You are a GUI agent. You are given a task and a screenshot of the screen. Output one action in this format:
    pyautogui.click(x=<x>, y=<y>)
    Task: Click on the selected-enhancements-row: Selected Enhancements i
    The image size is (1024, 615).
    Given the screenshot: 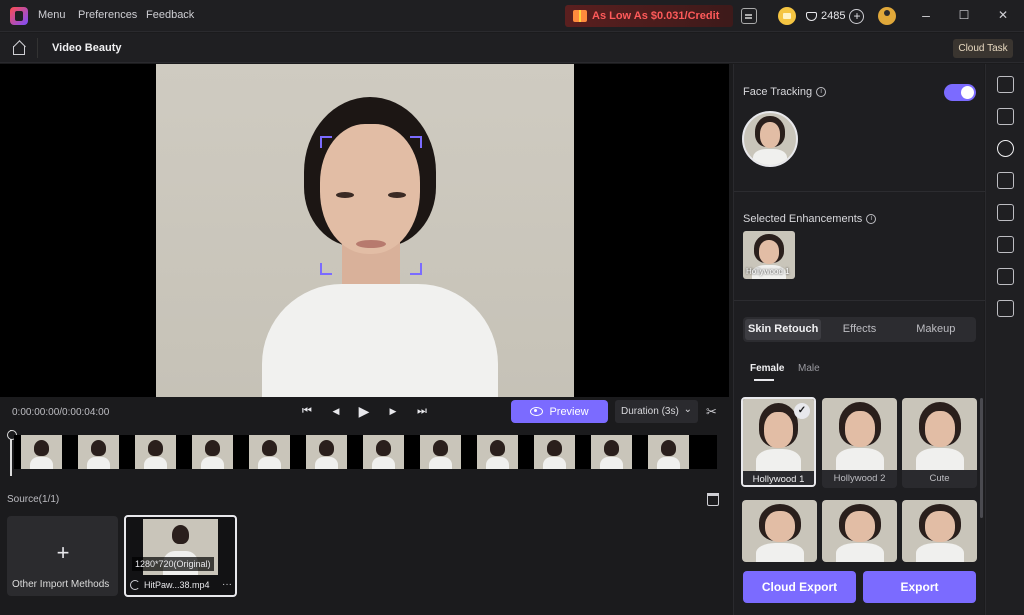 What is the action you would take?
    pyautogui.click(x=810, y=219)
    